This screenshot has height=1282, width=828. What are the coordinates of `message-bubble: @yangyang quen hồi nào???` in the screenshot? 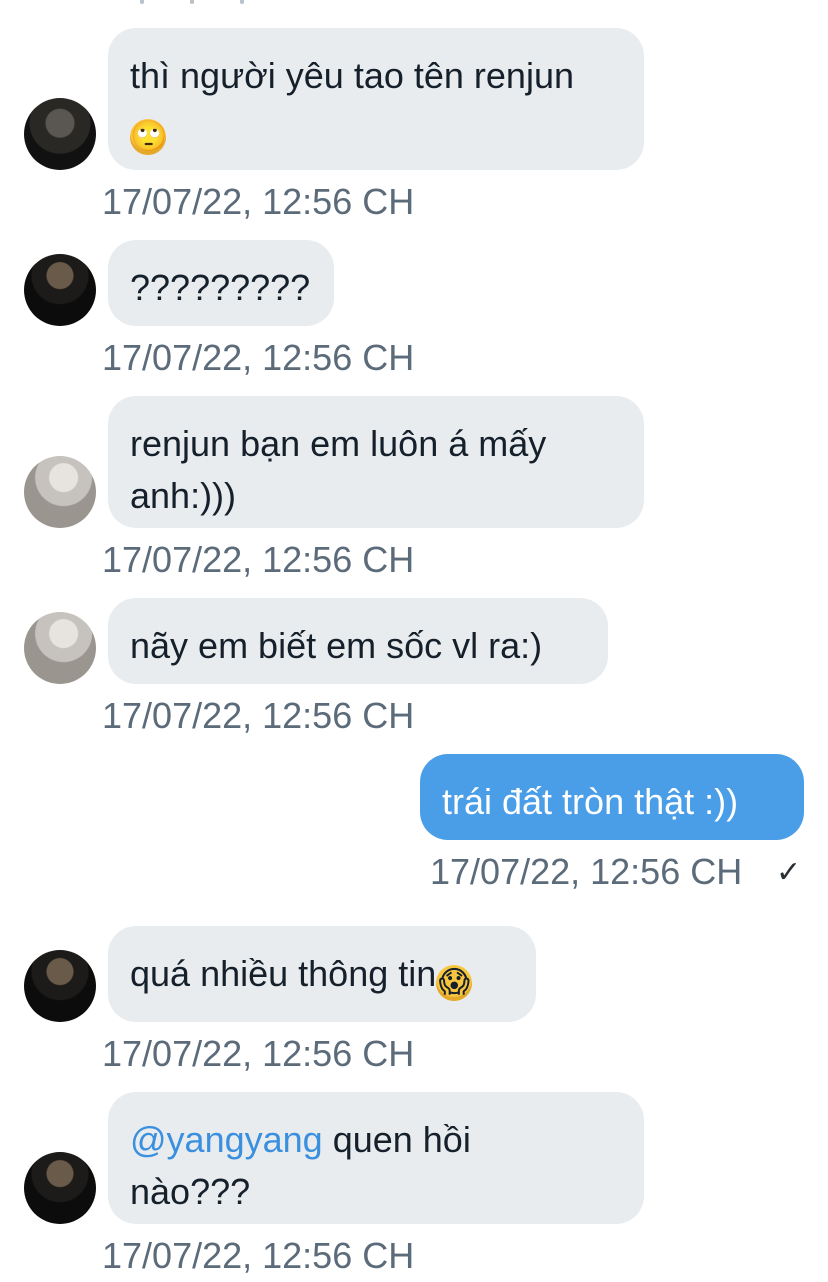 It's located at (376, 1158).